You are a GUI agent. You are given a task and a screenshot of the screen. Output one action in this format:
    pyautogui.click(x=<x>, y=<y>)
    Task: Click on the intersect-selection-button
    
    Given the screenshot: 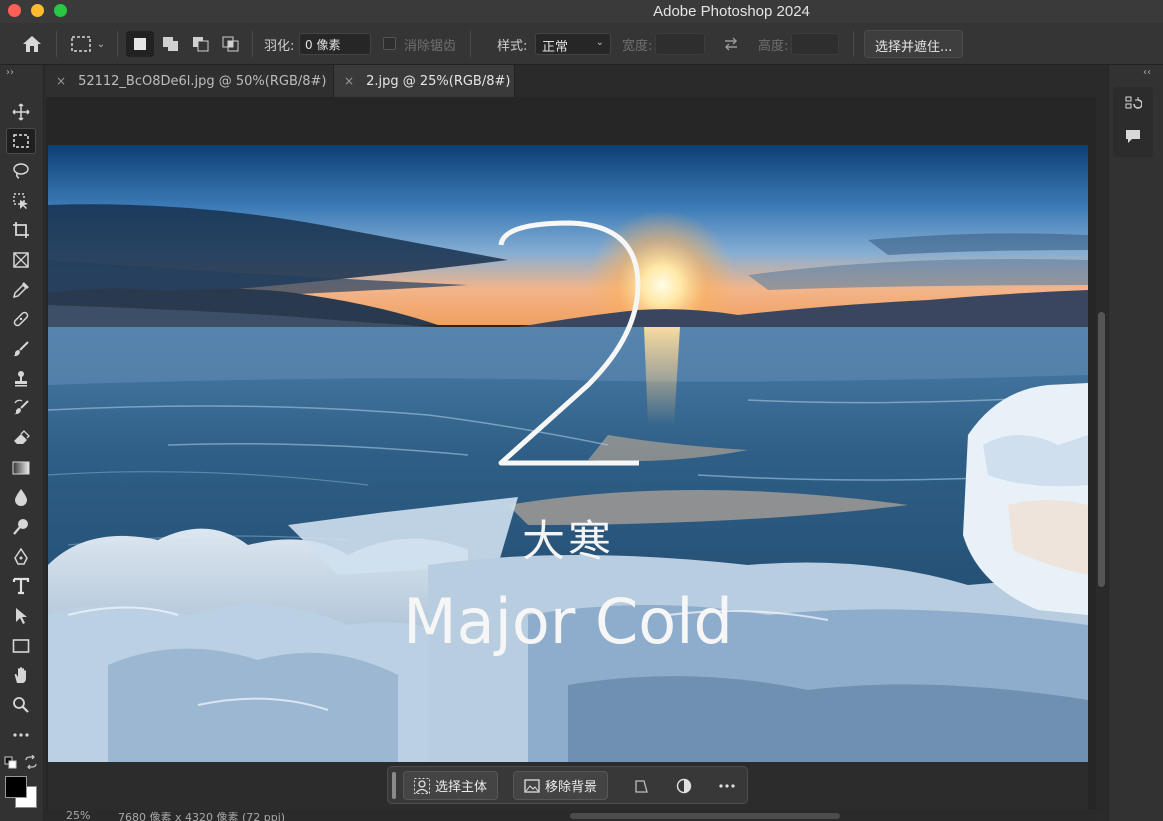 What is the action you would take?
    pyautogui.click(x=231, y=44)
    